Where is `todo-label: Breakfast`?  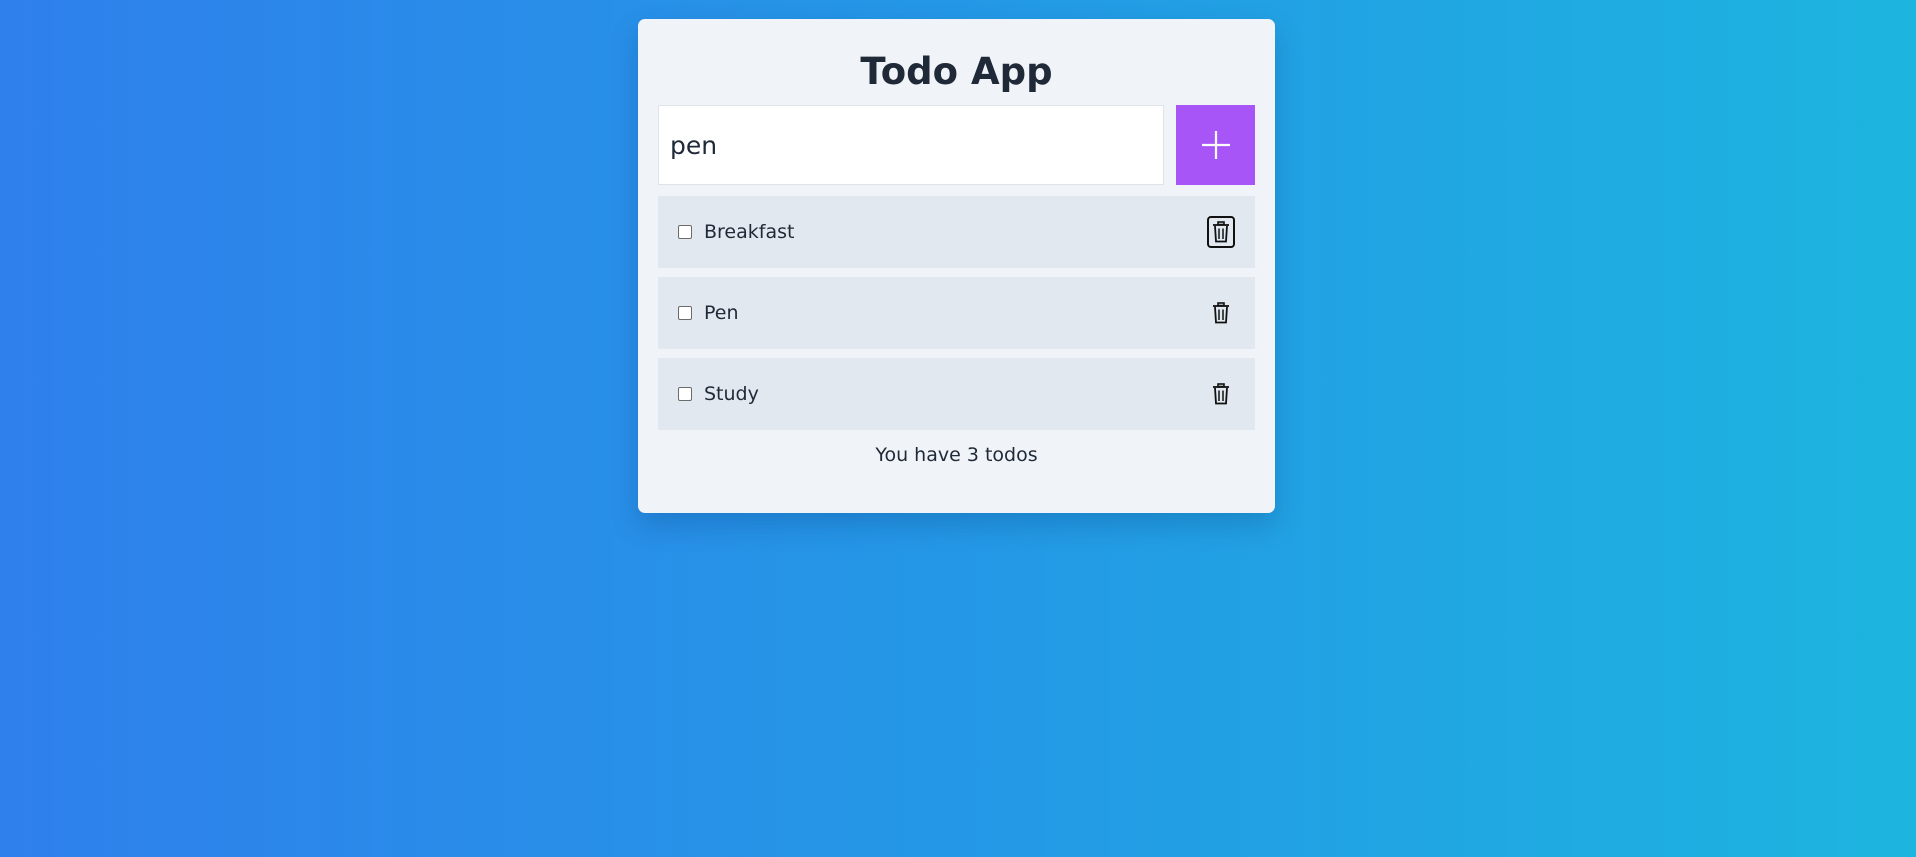 todo-label: Breakfast is located at coordinates (749, 232).